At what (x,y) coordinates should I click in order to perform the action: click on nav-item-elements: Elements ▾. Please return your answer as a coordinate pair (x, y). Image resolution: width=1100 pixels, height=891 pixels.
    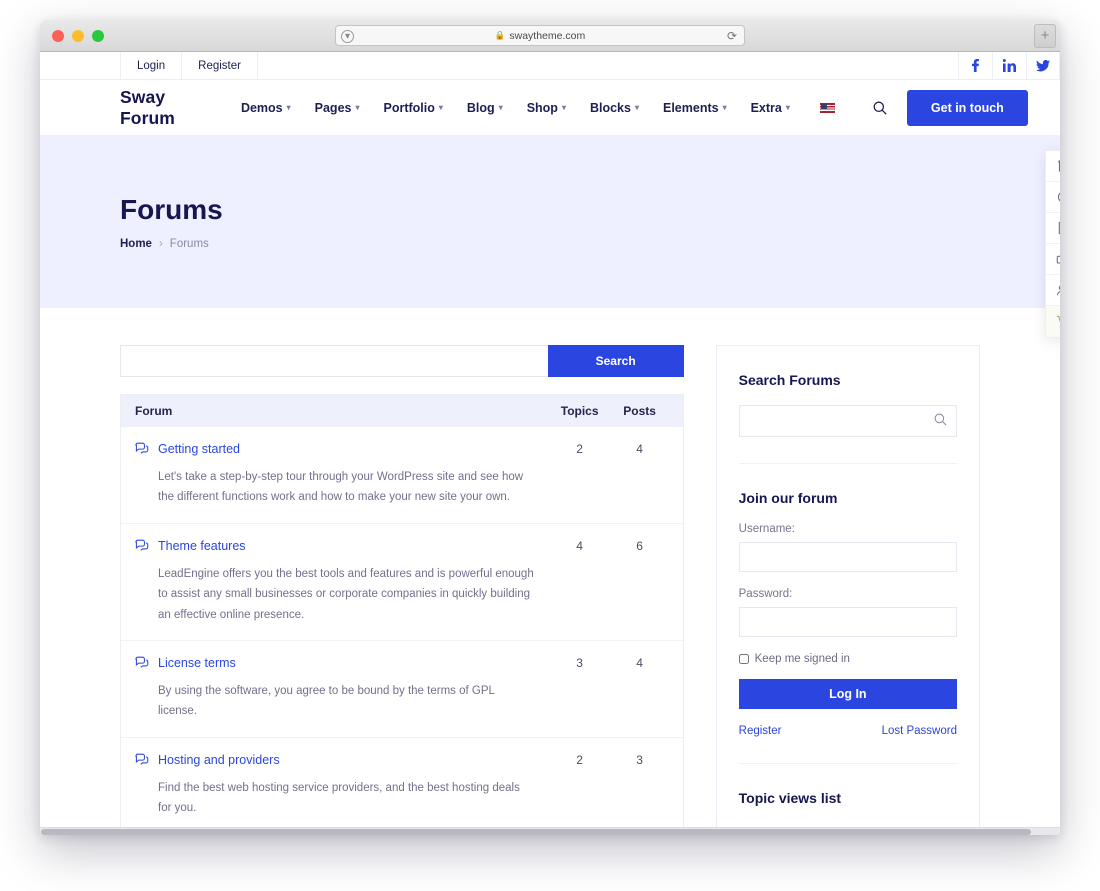
    Looking at the image, I should click on (695, 108).